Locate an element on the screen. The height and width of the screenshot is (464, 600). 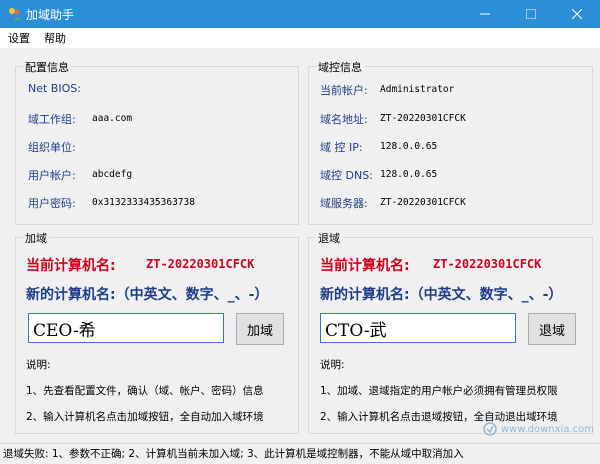
minimize-button is located at coordinates (485, 14).